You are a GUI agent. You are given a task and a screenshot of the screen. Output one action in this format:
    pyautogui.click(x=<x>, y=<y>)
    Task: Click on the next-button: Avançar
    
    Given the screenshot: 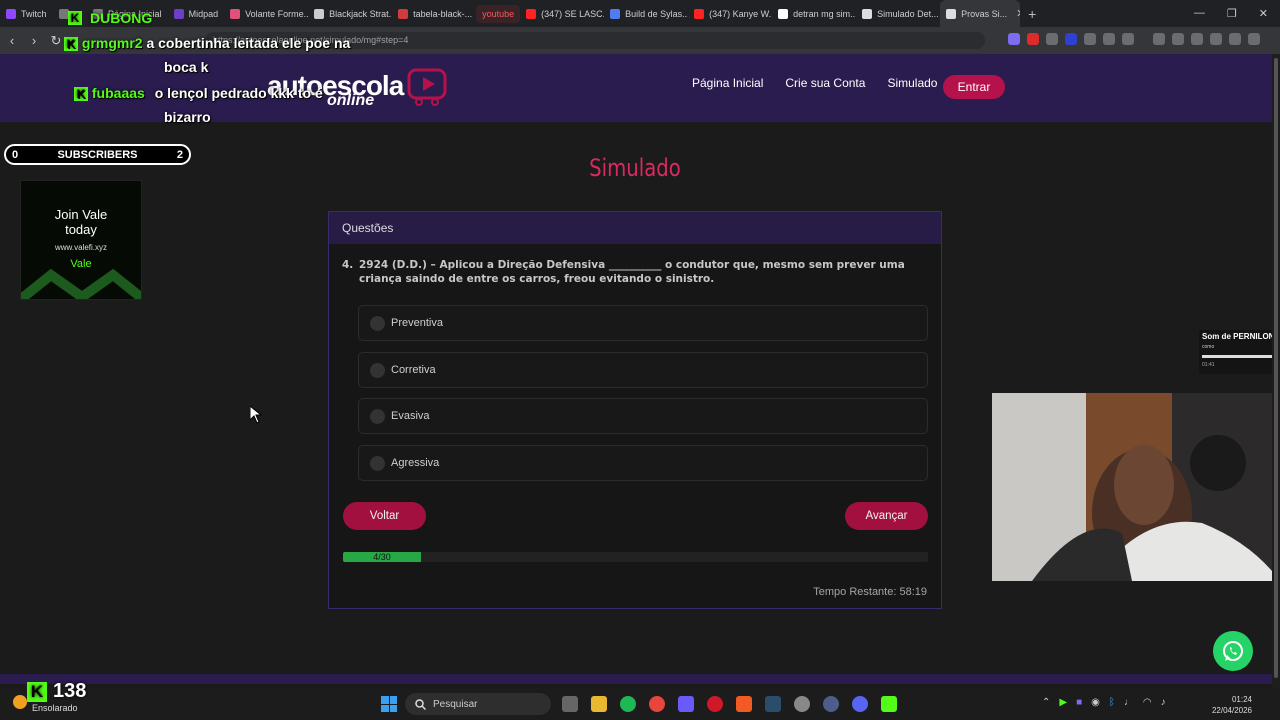 What is the action you would take?
    pyautogui.click(x=886, y=516)
    